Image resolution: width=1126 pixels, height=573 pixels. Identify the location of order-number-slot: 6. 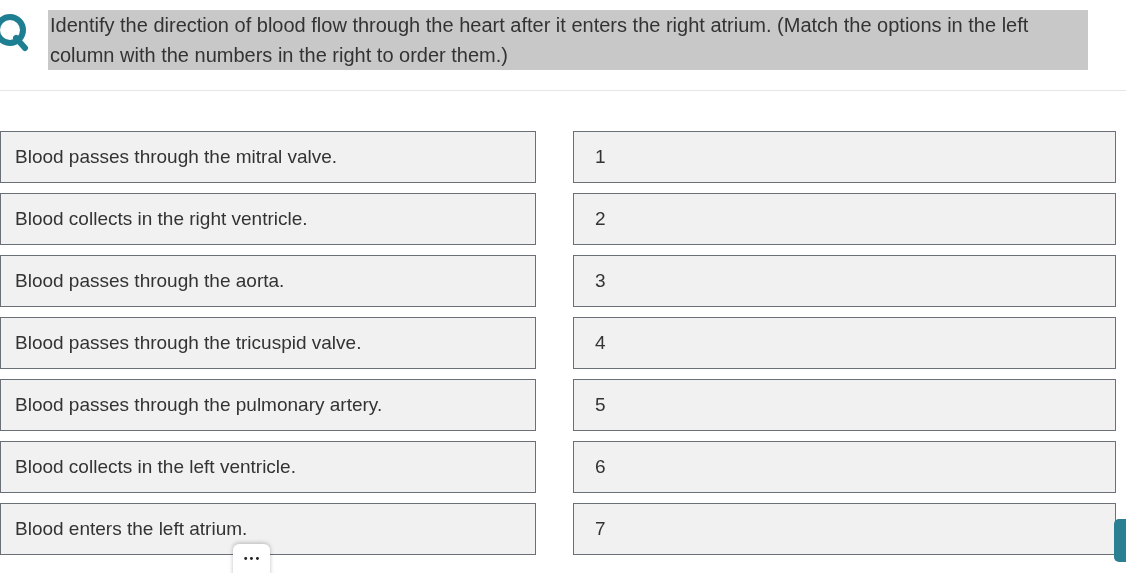
(844, 467).